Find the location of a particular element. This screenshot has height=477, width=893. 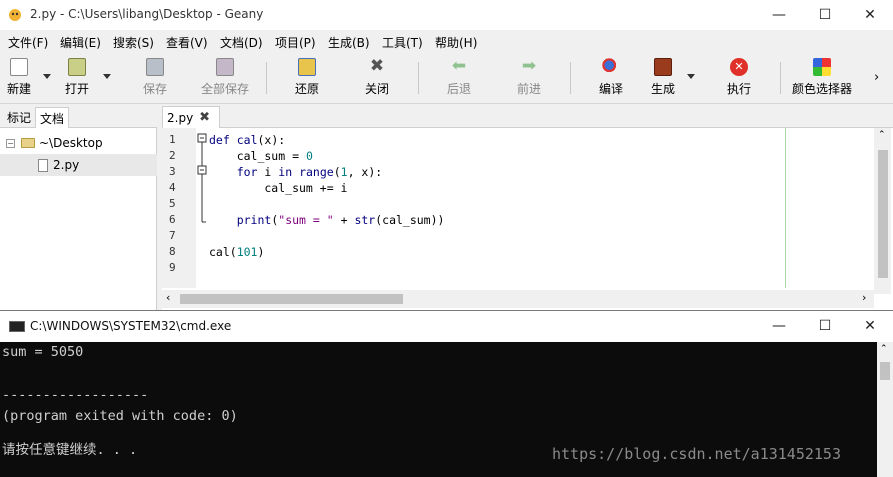

toolbar-overflow-chevron-icon: › is located at coordinates (876, 77).